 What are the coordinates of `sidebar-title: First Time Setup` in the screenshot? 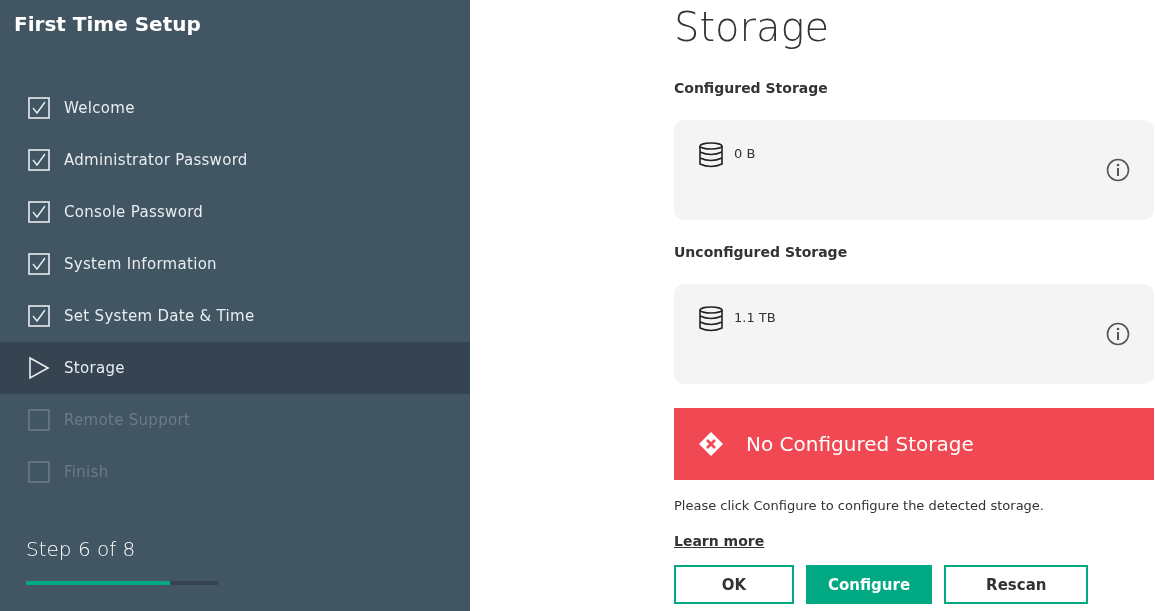 It's located at (107, 24).